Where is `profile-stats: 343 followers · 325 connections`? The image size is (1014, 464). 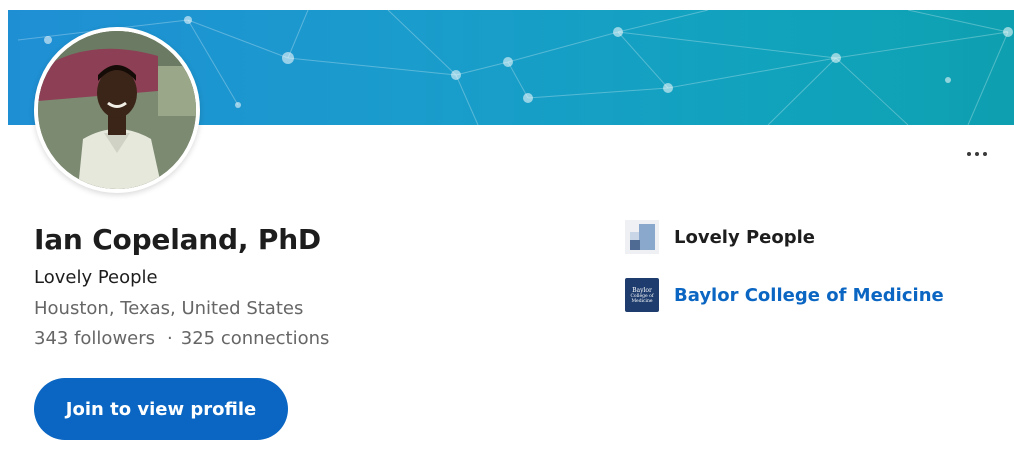
profile-stats: 343 followers · 325 connections is located at coordinates (181, 339).